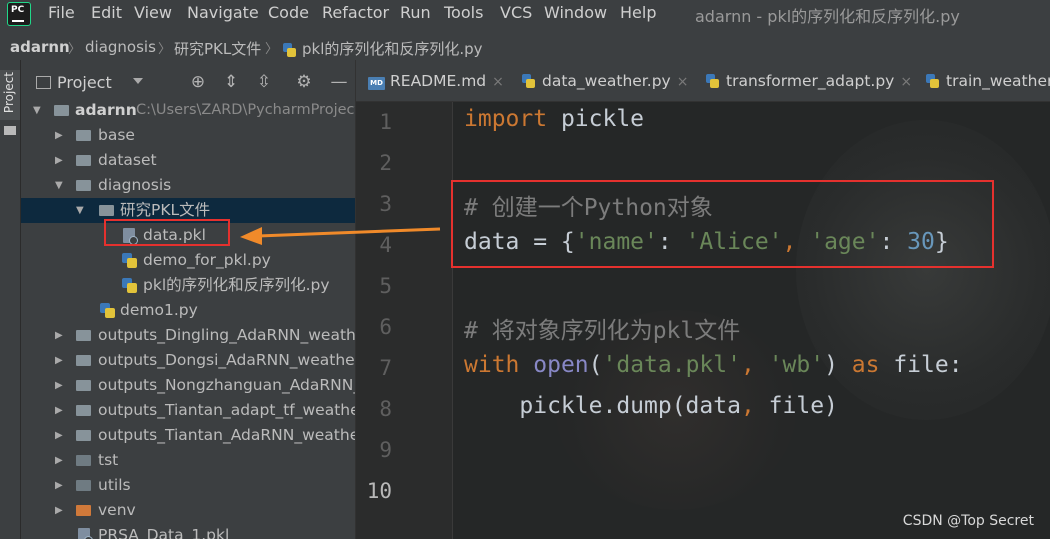 The image size is (1050, 539). I want to click on tree-item-outputs-dongsi: ▶ outputs_Dongsi_AdaRNN_weather_, so click(188, 360).